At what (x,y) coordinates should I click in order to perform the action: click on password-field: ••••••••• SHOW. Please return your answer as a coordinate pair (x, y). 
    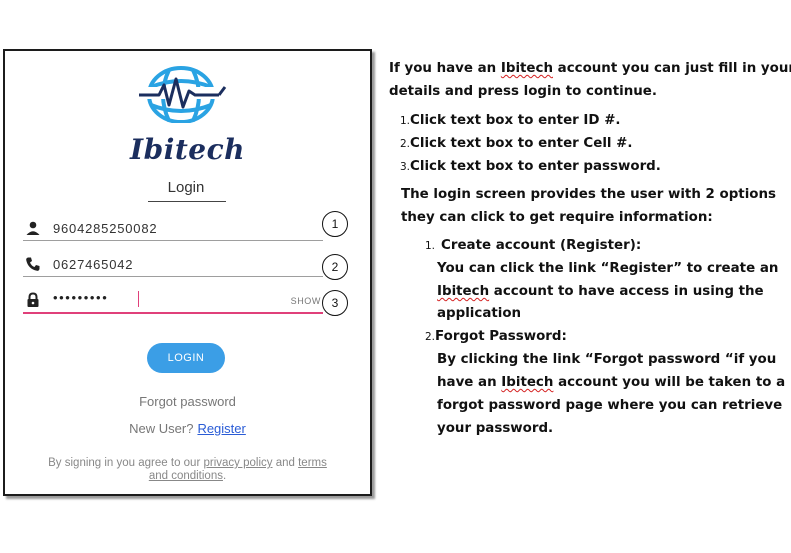
    Looking at the image, I should click on (173, 301).